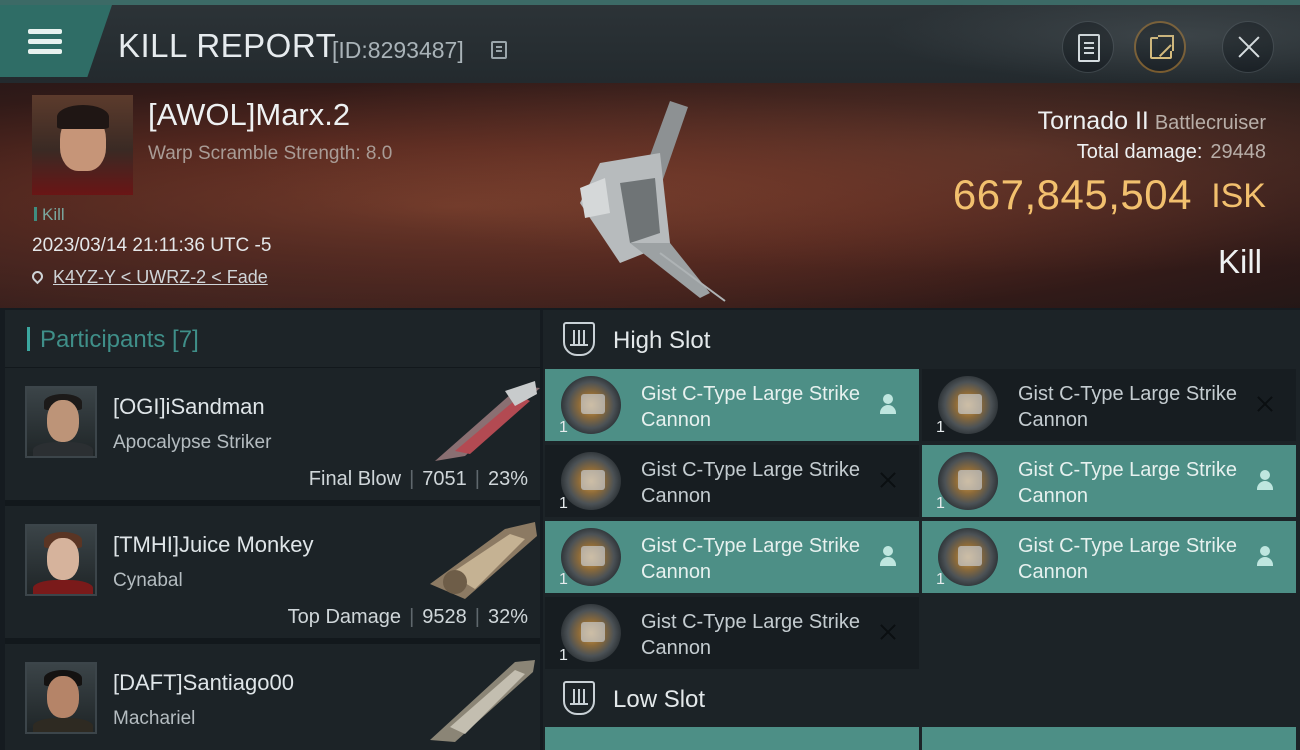  What do you see at coordinates (82, 145) in the screenshot?
I see `victim-avatar` at bounding box center [82, 145].